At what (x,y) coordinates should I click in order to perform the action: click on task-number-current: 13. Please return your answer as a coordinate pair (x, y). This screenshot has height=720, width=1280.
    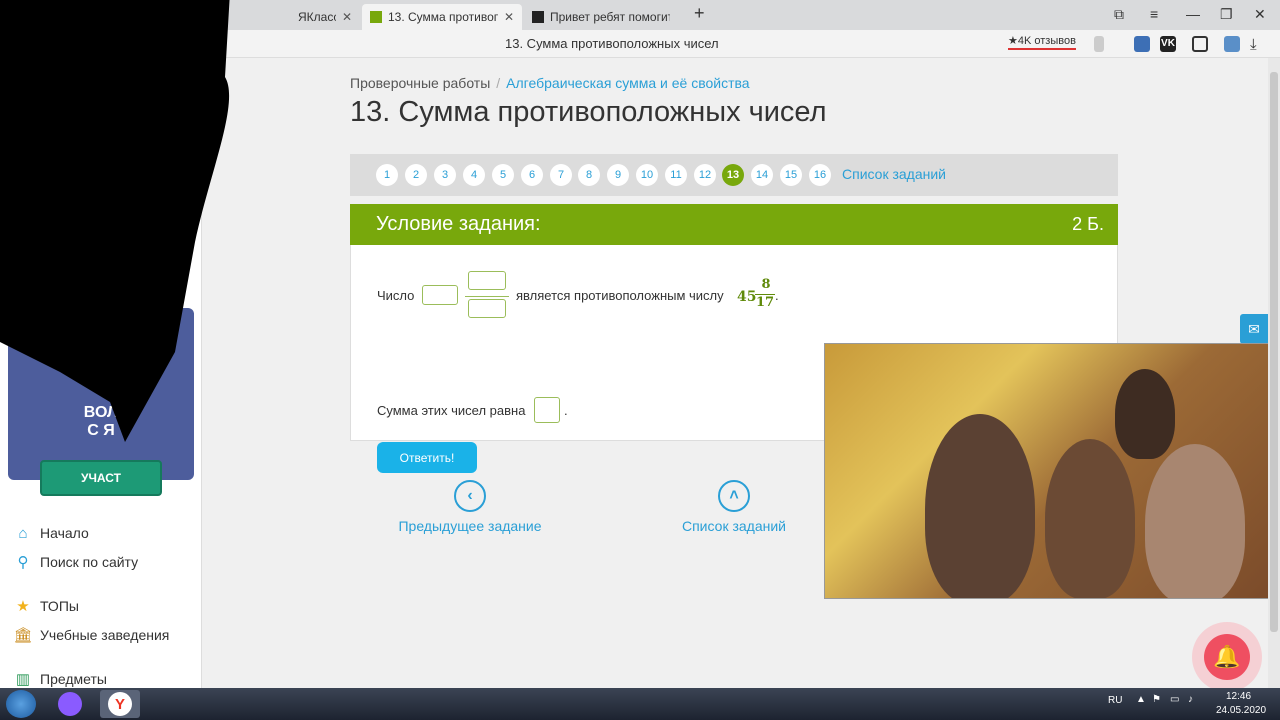
    Looking at the image, I should click on (733, 175).